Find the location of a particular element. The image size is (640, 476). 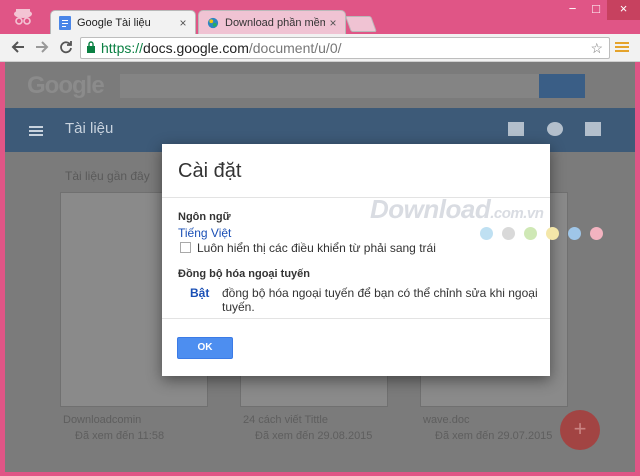

doc-name: 24 cách viết Tittle is located at coordinates (285, 420).